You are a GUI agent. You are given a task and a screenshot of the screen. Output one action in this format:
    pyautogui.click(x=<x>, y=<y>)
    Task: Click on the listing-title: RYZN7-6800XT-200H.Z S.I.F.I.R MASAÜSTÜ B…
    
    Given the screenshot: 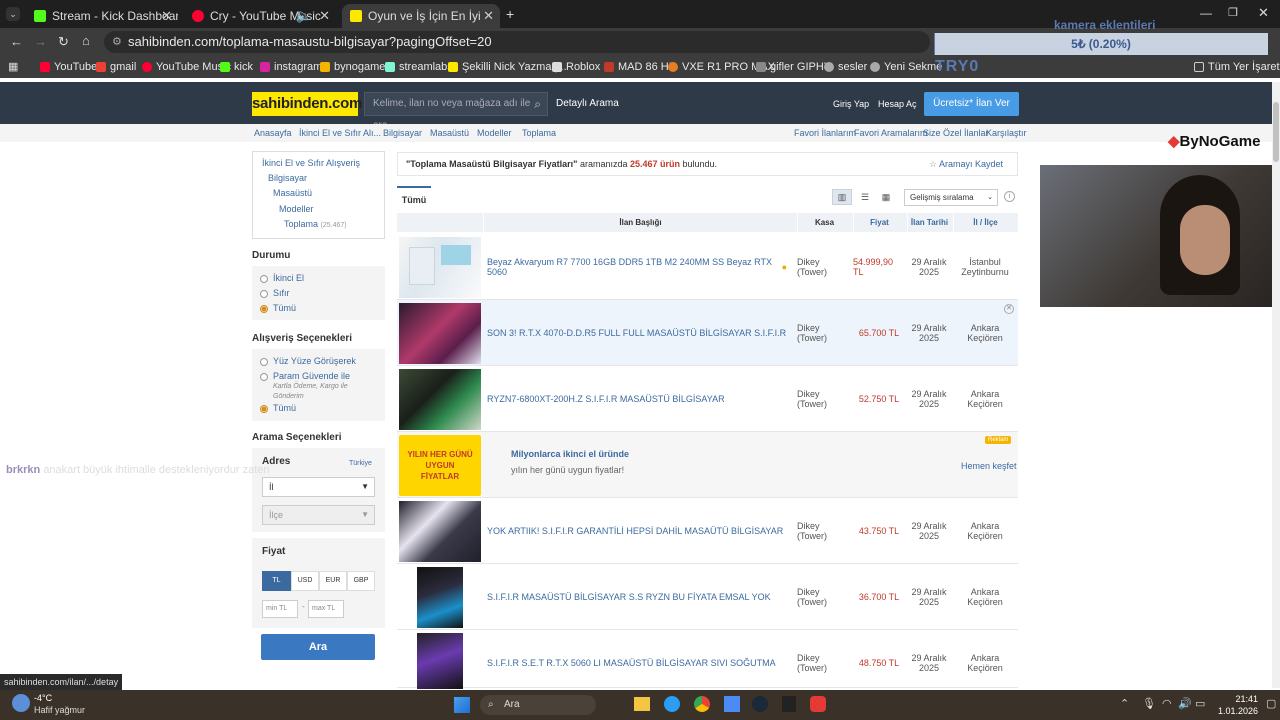 What is the action you would take?
    pyautogui.click(x=637, y=399)
    